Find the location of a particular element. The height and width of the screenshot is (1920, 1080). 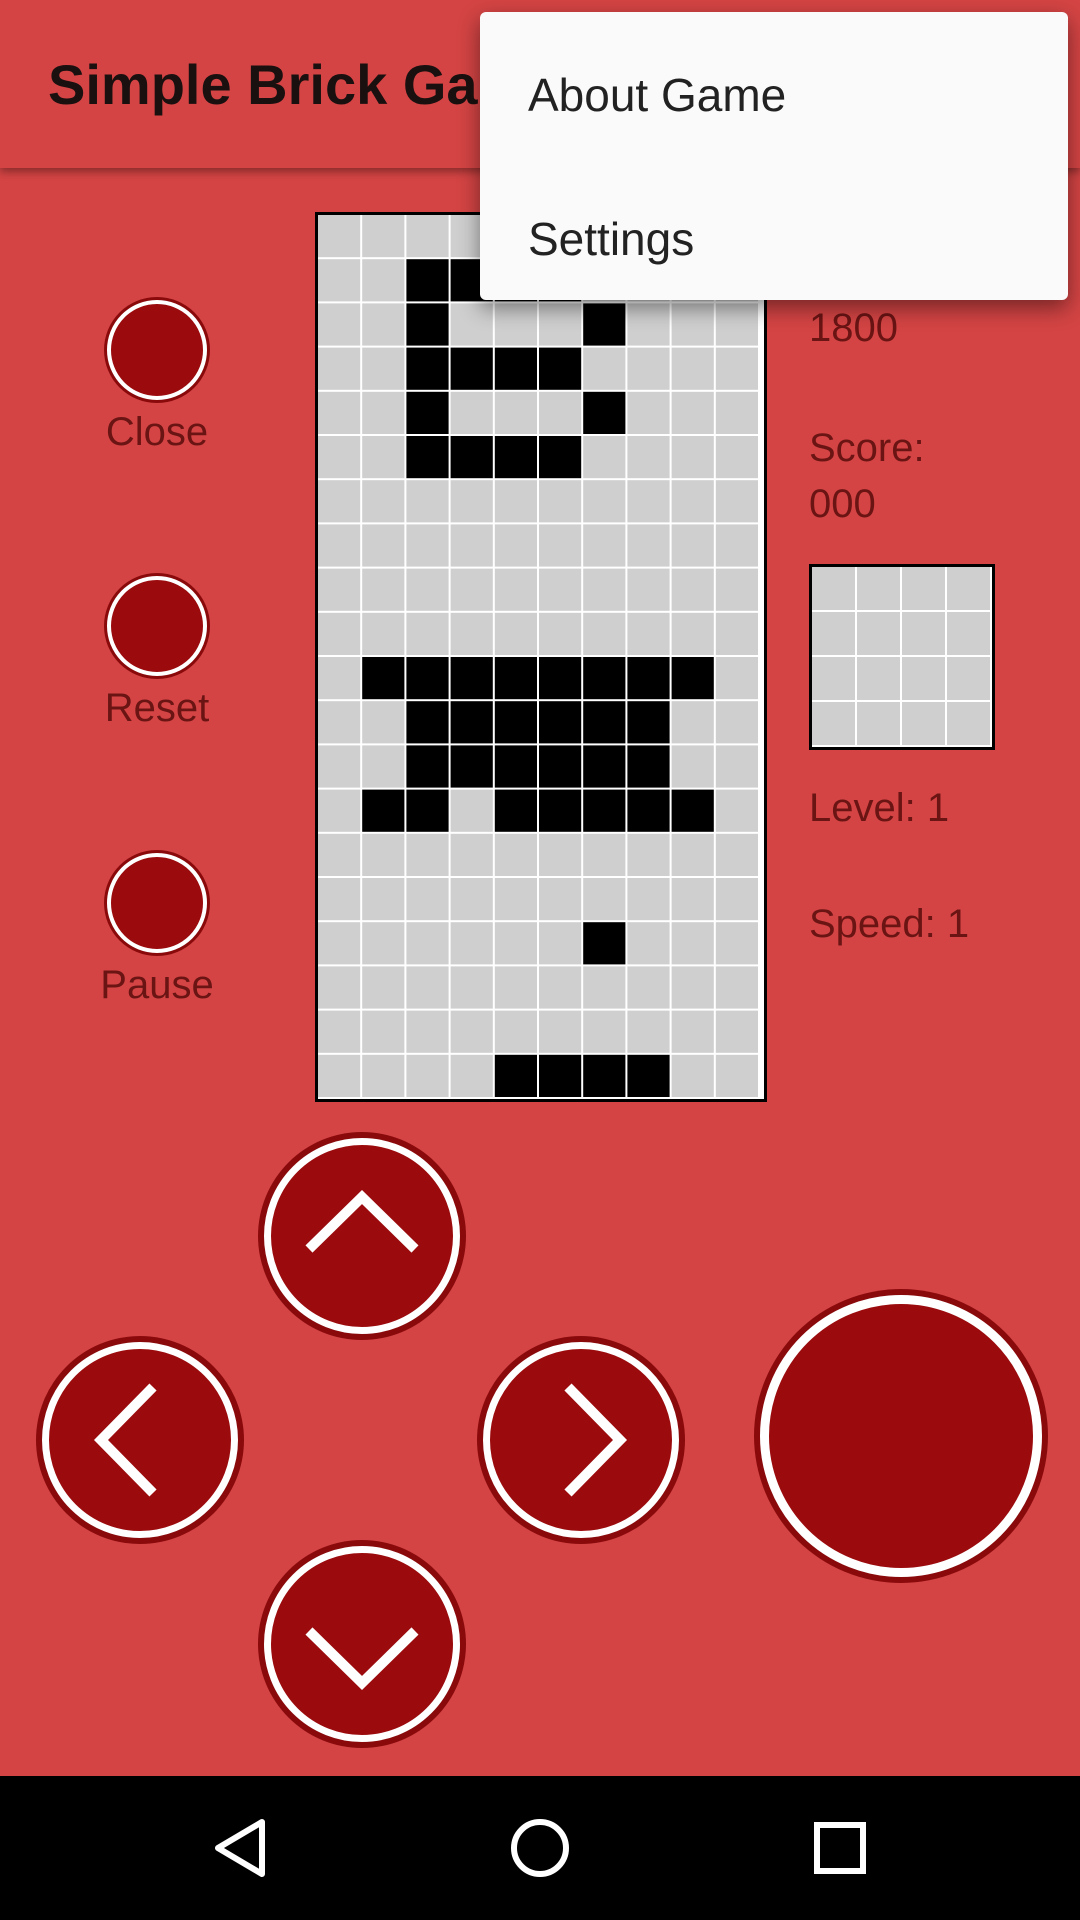

overflow-menu: About Game Settings is located at coordinates (774, 156).